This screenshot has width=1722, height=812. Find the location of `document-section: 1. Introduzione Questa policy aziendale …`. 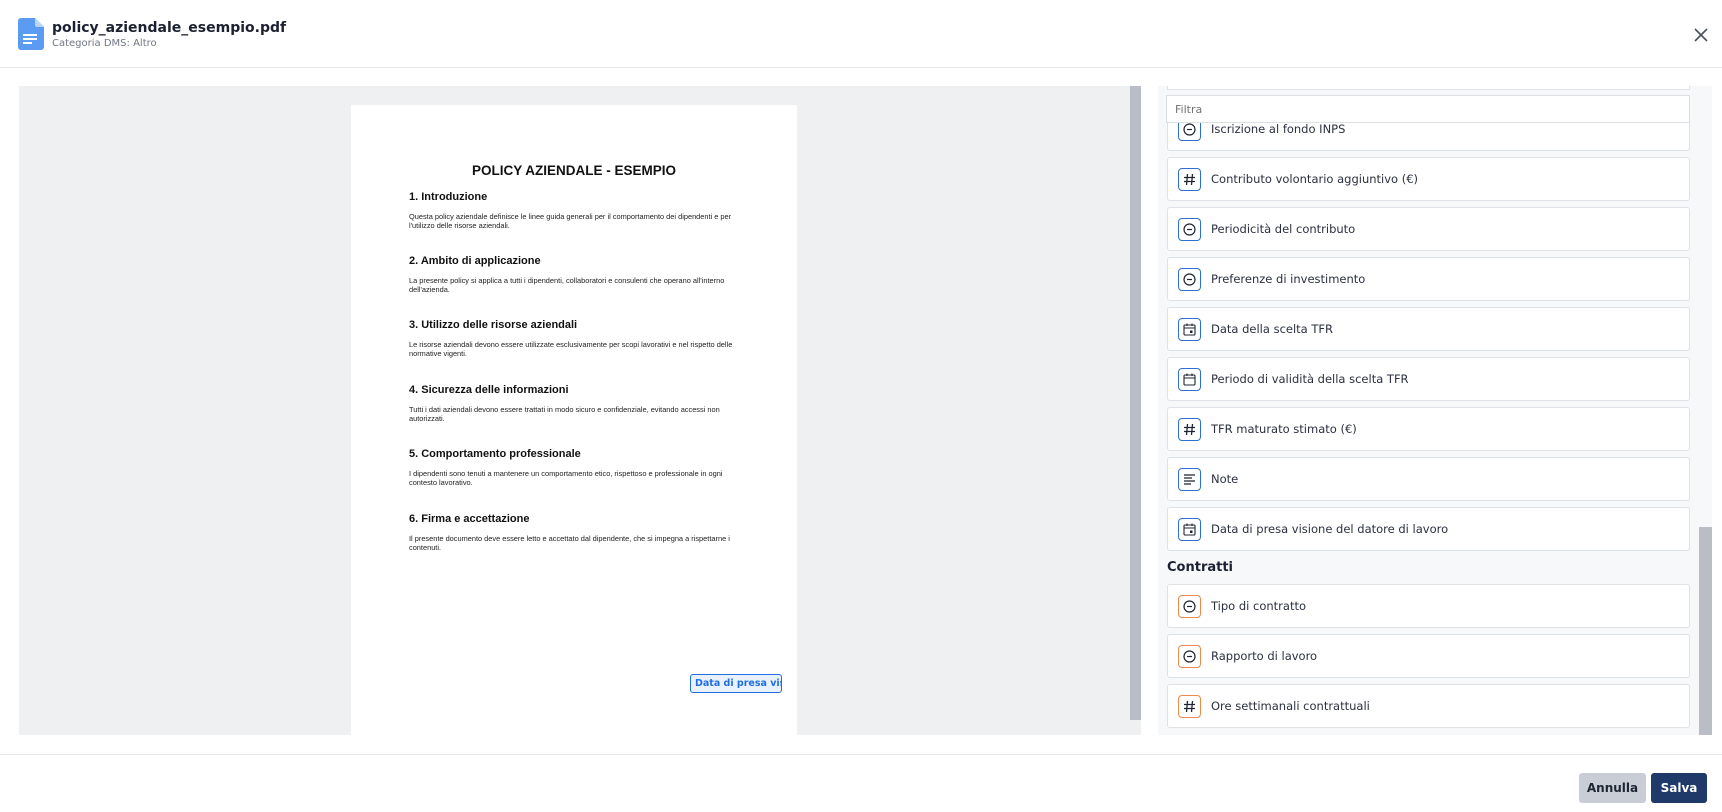

document-section: 1. Introduzione Questa policy aziendale … is located at coordinates (574, 210).